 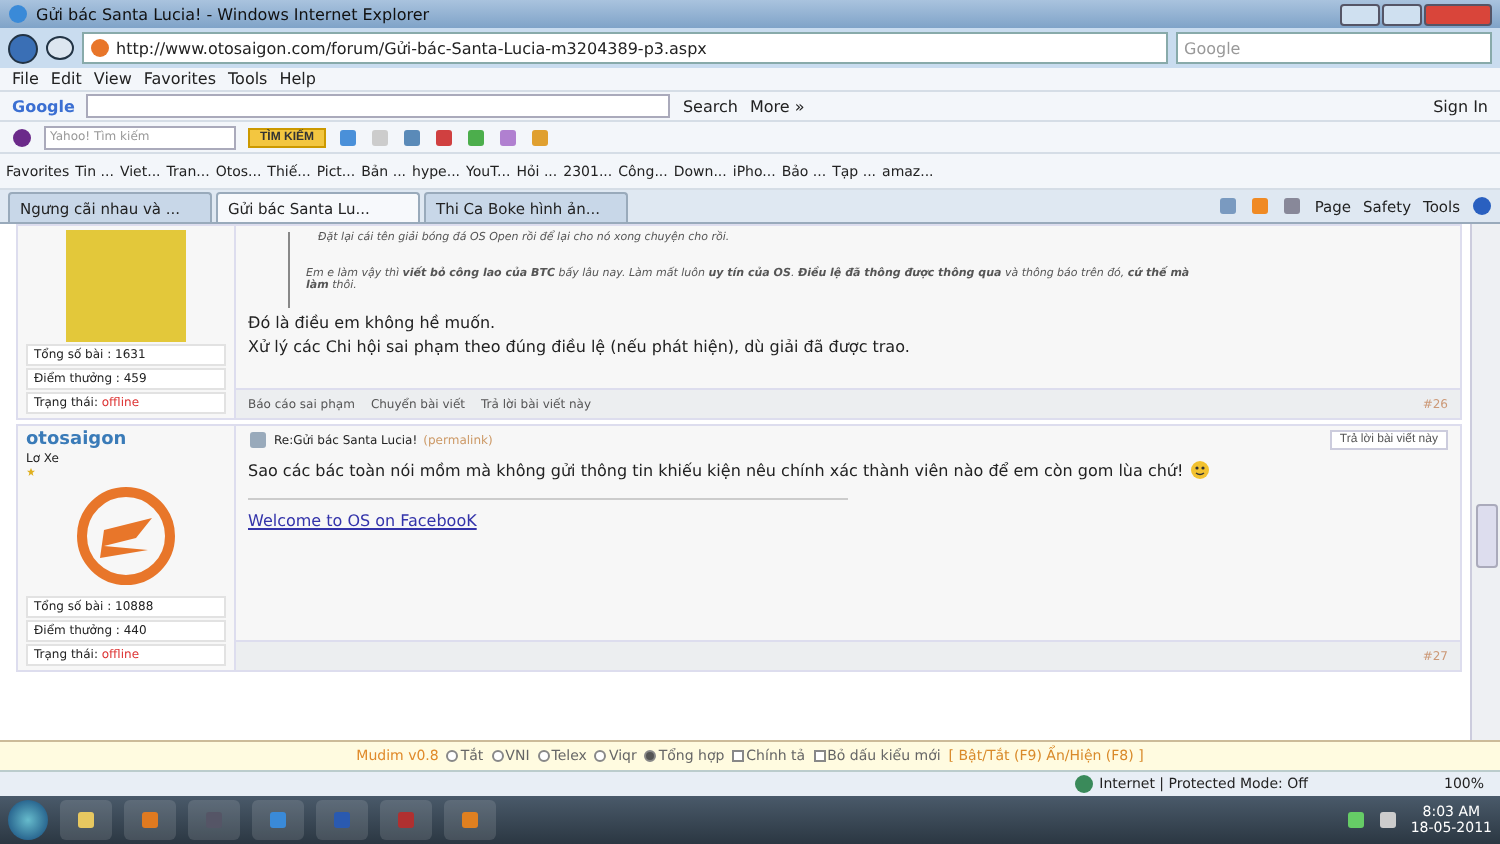 I want to click on menu-item: View, so click(x=112, y=79).